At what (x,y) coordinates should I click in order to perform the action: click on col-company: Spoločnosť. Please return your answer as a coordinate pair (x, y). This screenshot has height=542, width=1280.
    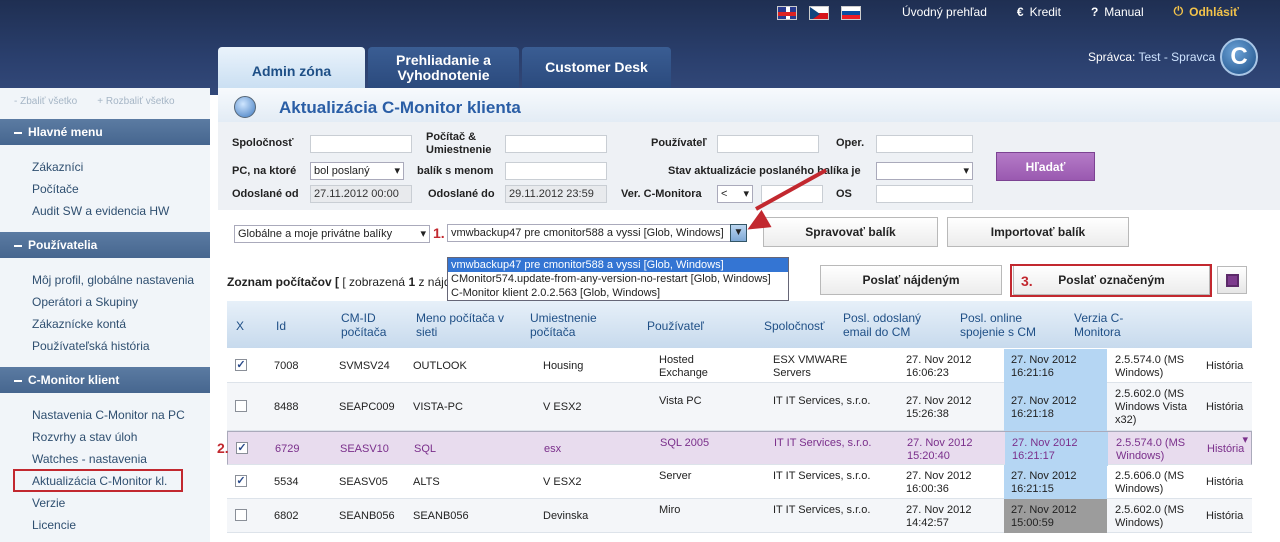
    Looking at the image, I should click on (794, 326).